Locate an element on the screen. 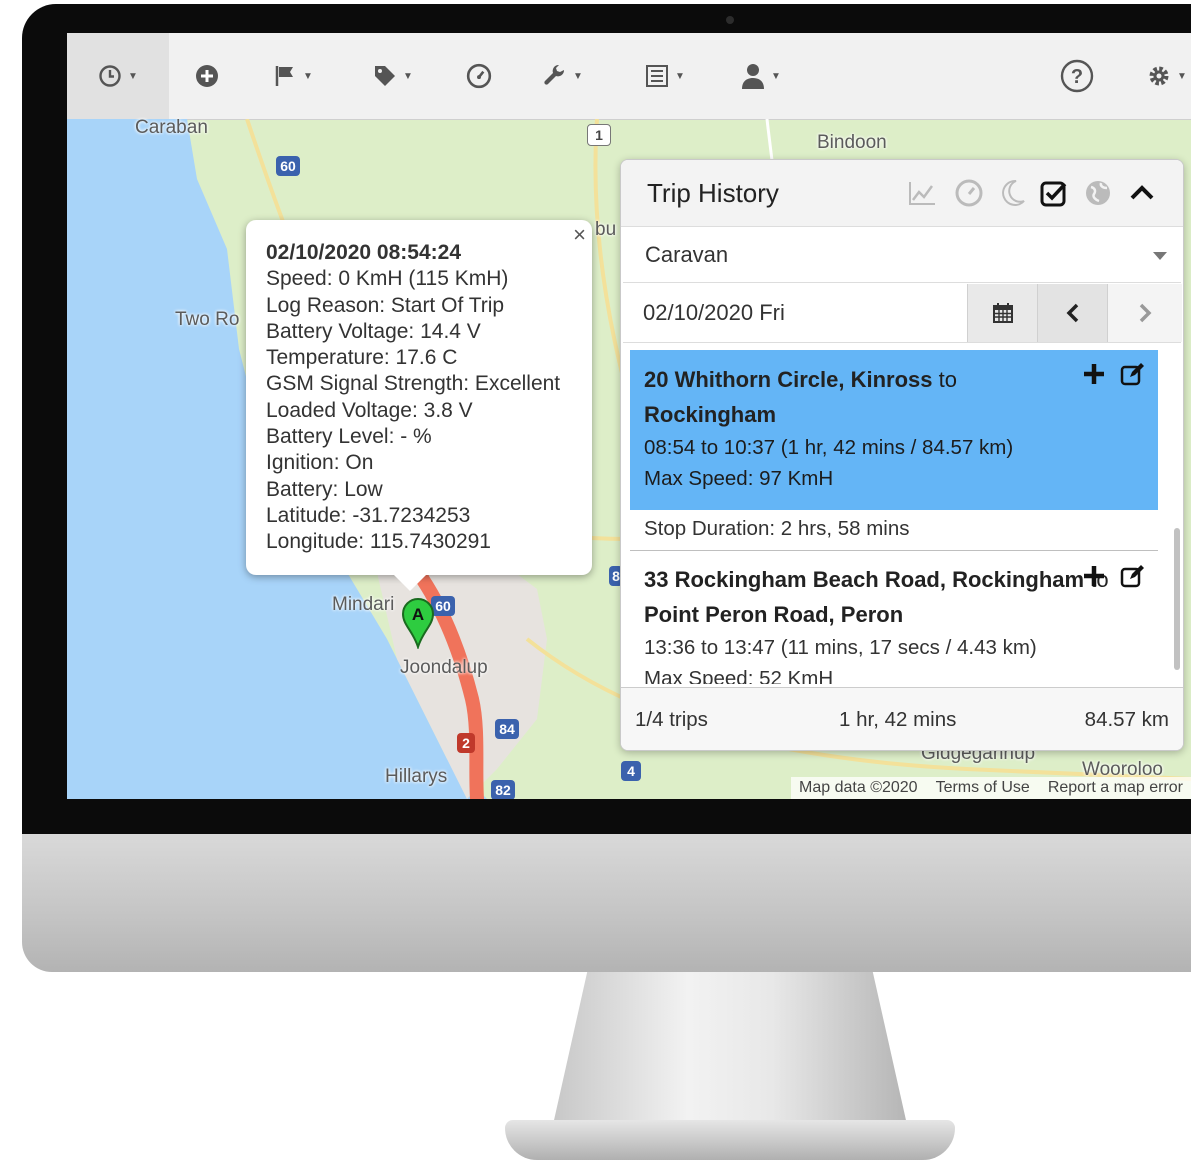  user-icon is located at coordinates (753, 76).